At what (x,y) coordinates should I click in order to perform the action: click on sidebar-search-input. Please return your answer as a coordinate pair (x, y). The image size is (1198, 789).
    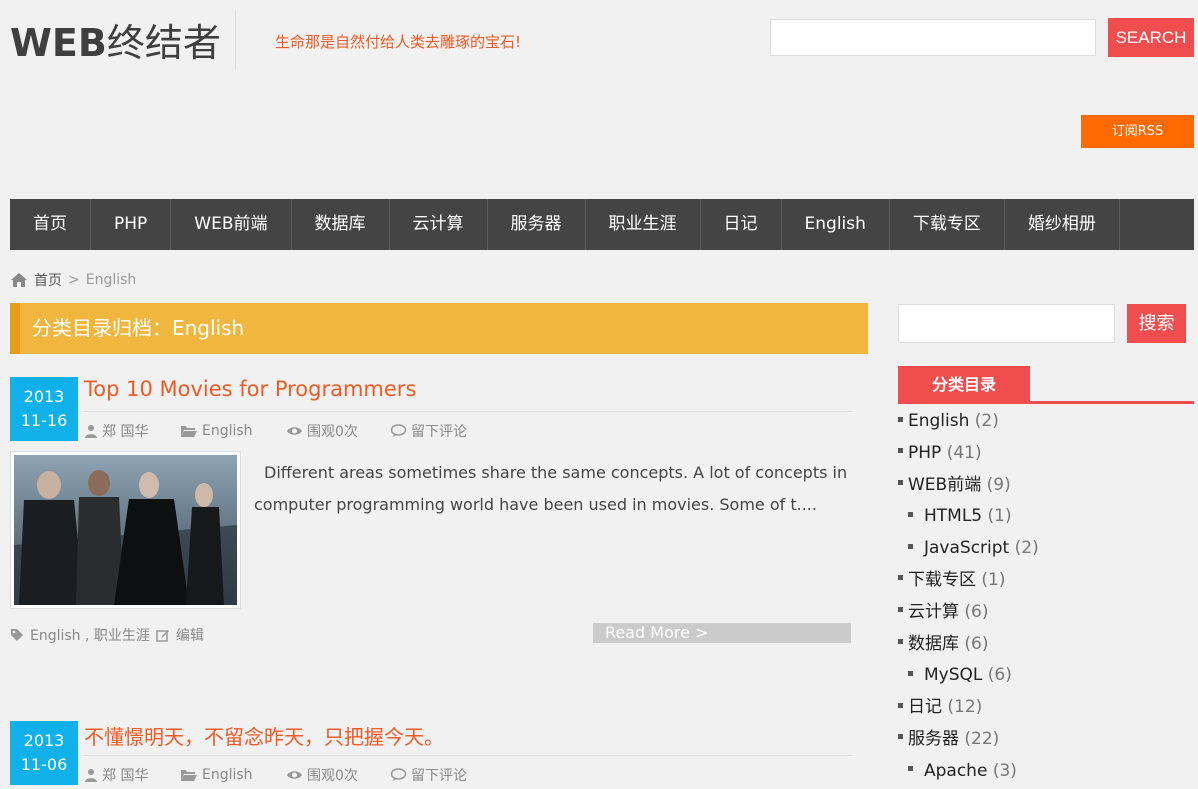
    Looking at the image, I should click on (1006, 323).